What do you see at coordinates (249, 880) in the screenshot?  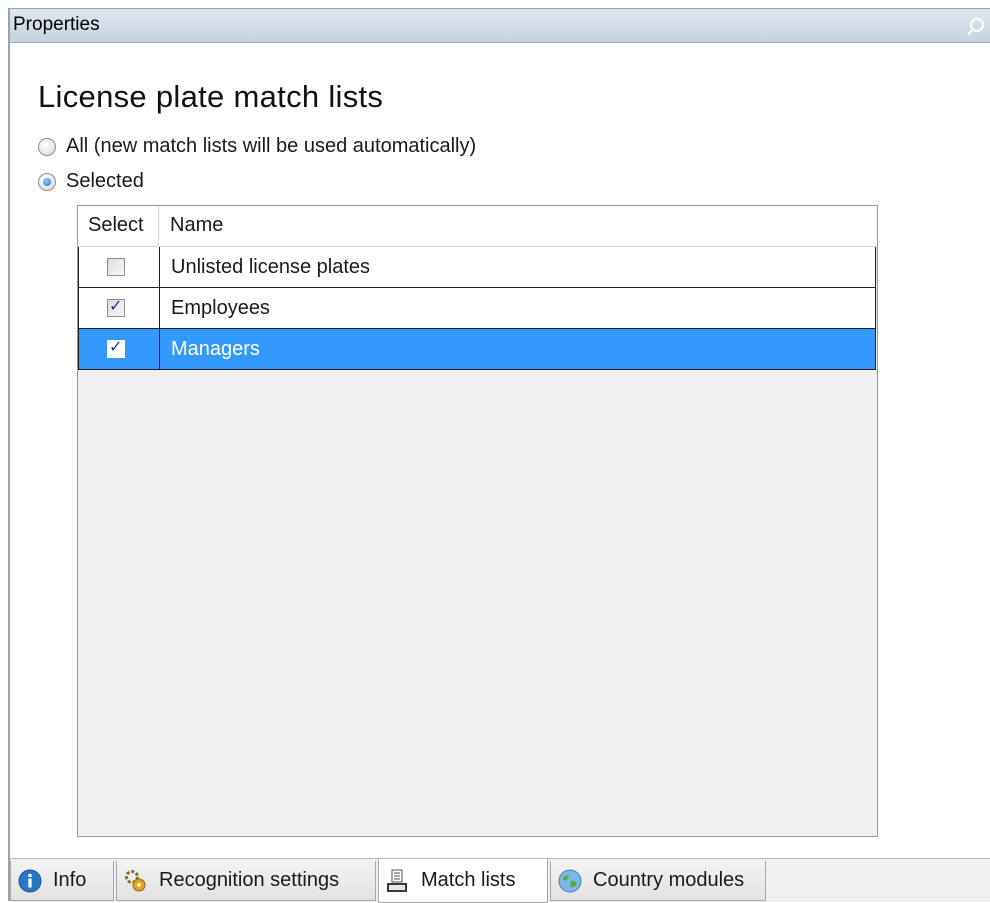 I see `tab-recognition-settings-label: Recognition settings` at bounding box center [249, 880].